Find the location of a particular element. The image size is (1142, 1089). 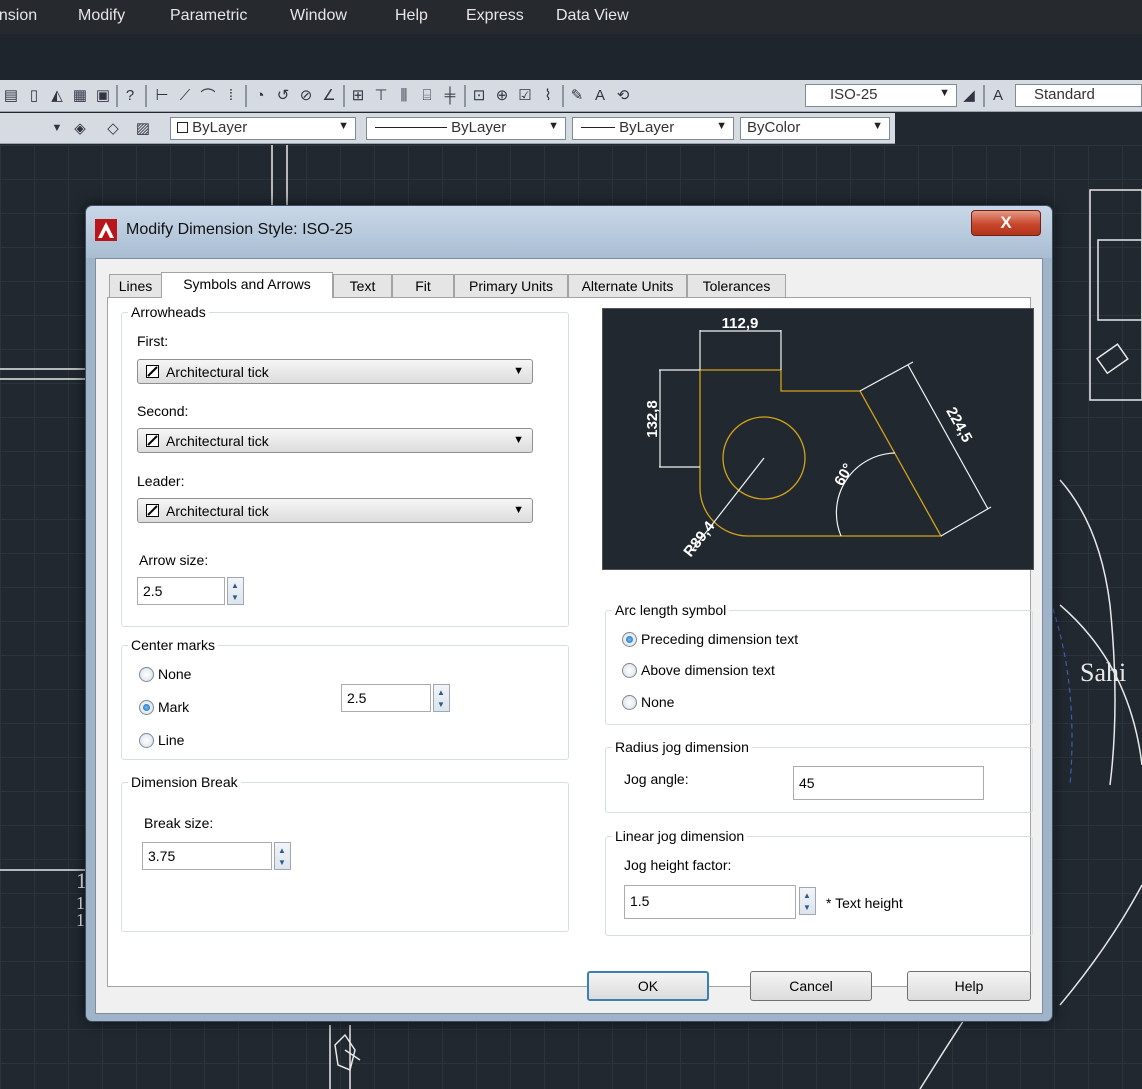

eraser-icon: ◭ is located at coordinates (57, 95).